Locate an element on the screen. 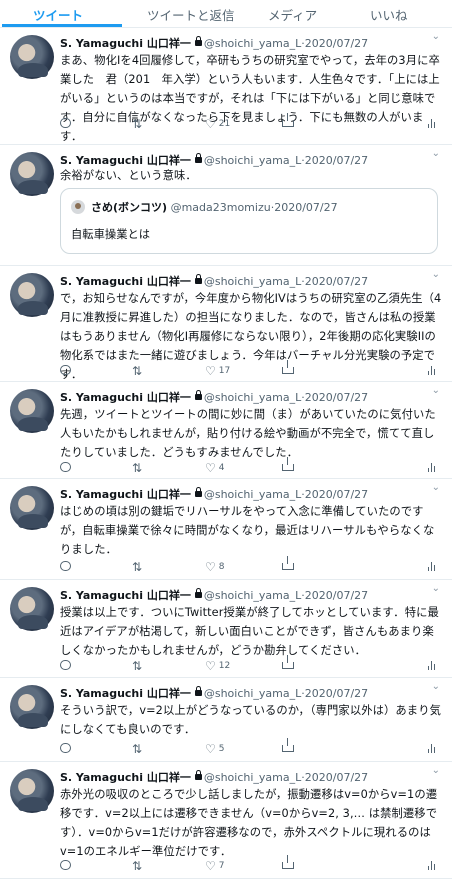 This screenshot has height=879, width=452. like-button: ♡ 4 is located at coordinates (215, 468).